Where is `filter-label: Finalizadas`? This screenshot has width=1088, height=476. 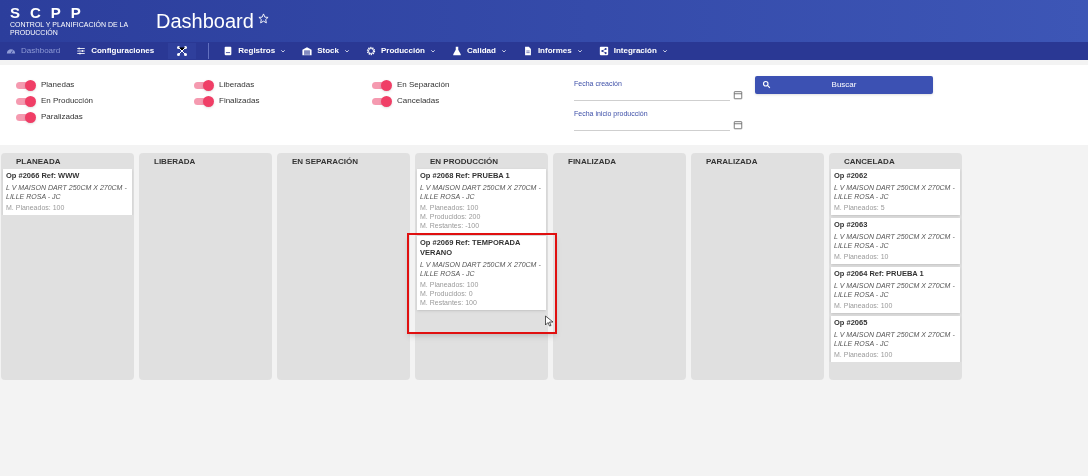
filter-label: Finalizadas is located at coordinates (239, 101).